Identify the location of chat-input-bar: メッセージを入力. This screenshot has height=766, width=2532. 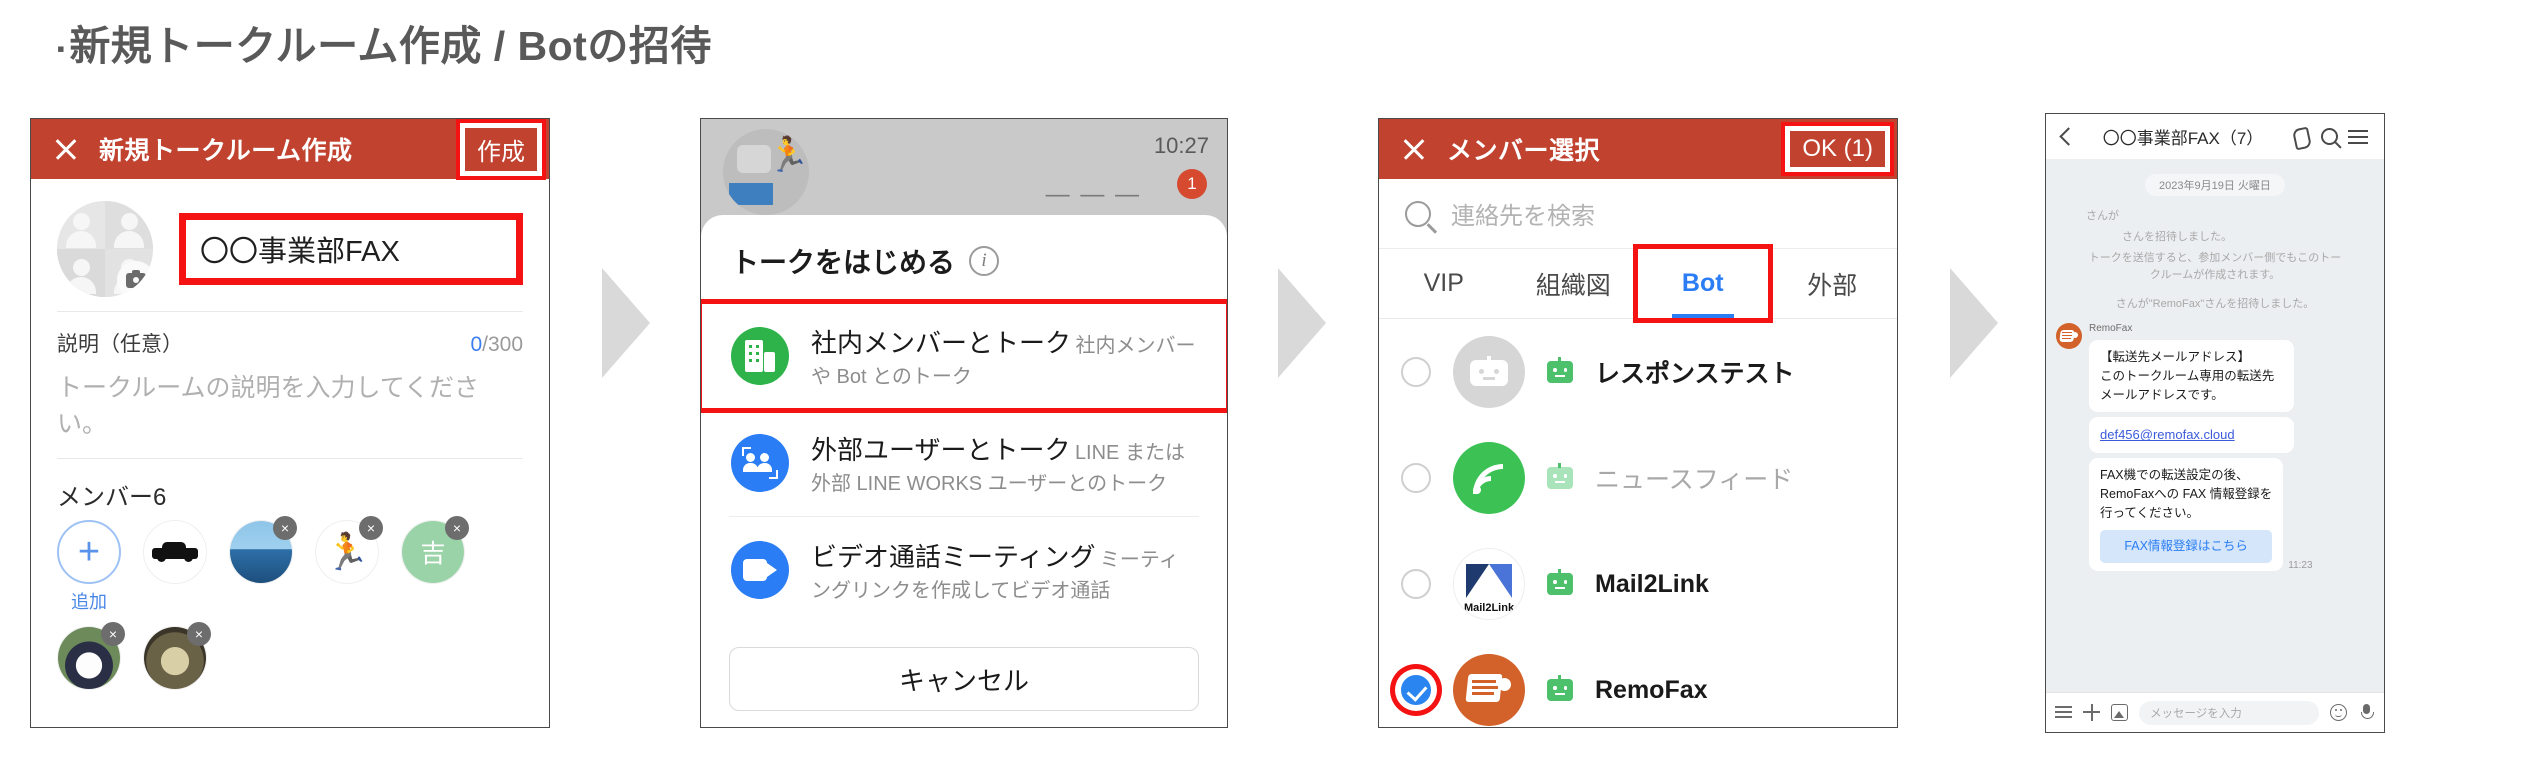
(2215, 712).